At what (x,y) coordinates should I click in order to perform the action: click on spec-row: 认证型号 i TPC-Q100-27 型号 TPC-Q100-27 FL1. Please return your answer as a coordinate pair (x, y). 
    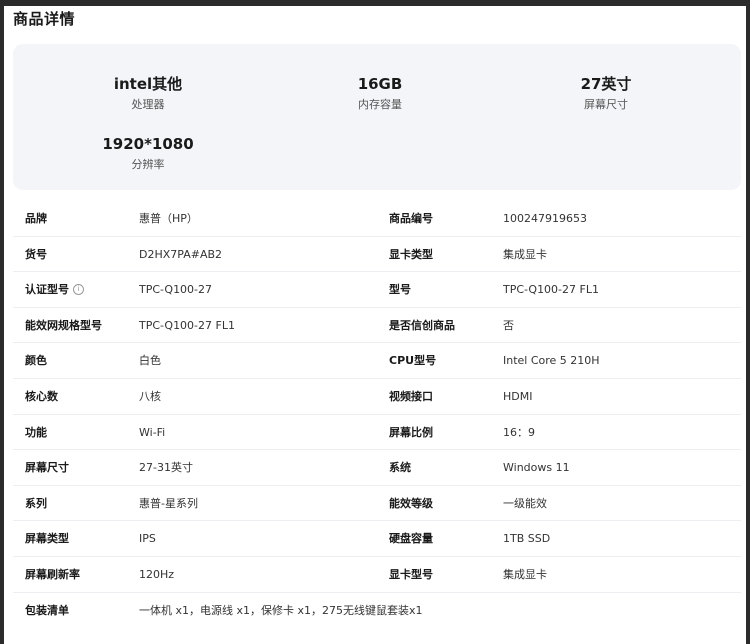
    Looking at the image, I should click on (377, 290).